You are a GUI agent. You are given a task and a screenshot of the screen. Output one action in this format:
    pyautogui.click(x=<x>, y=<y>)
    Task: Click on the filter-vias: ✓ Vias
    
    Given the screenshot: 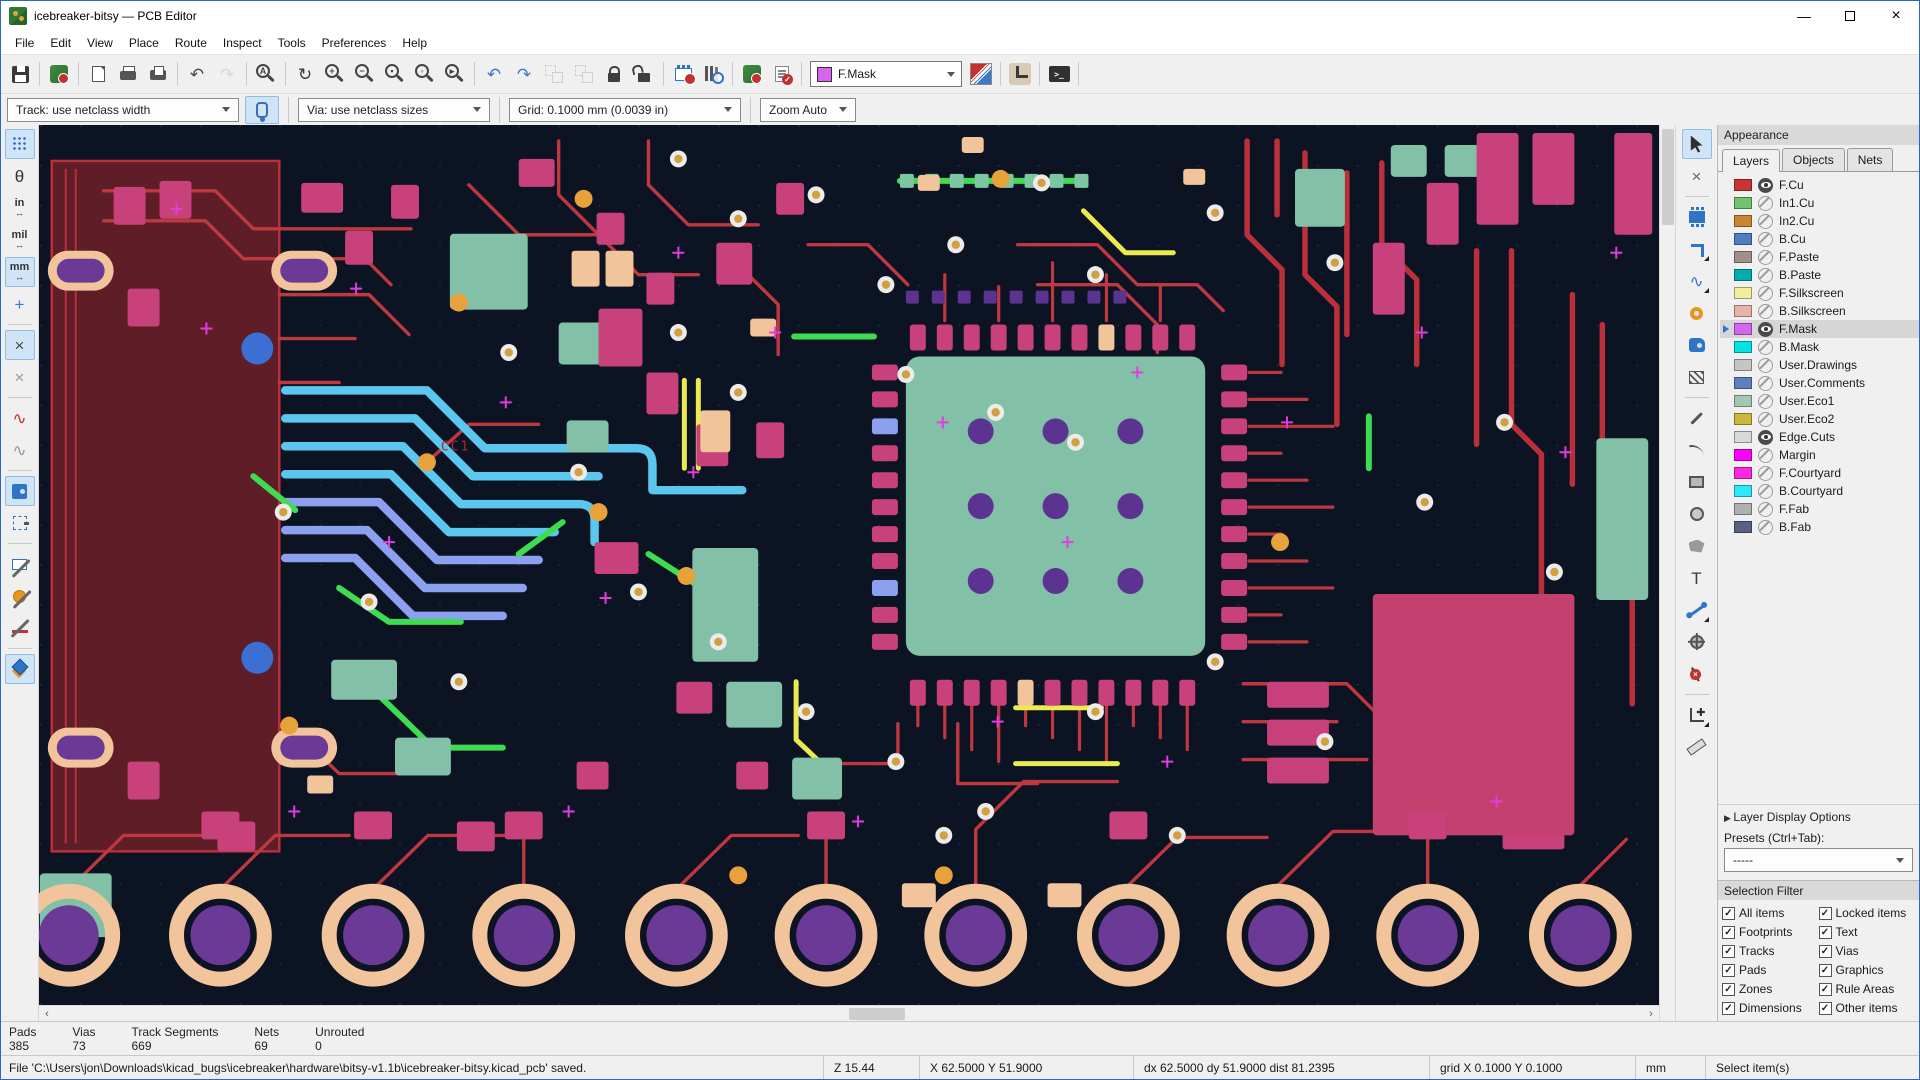 What is the action you would take?
    pyautogui.click(x=1867, y=951)
    